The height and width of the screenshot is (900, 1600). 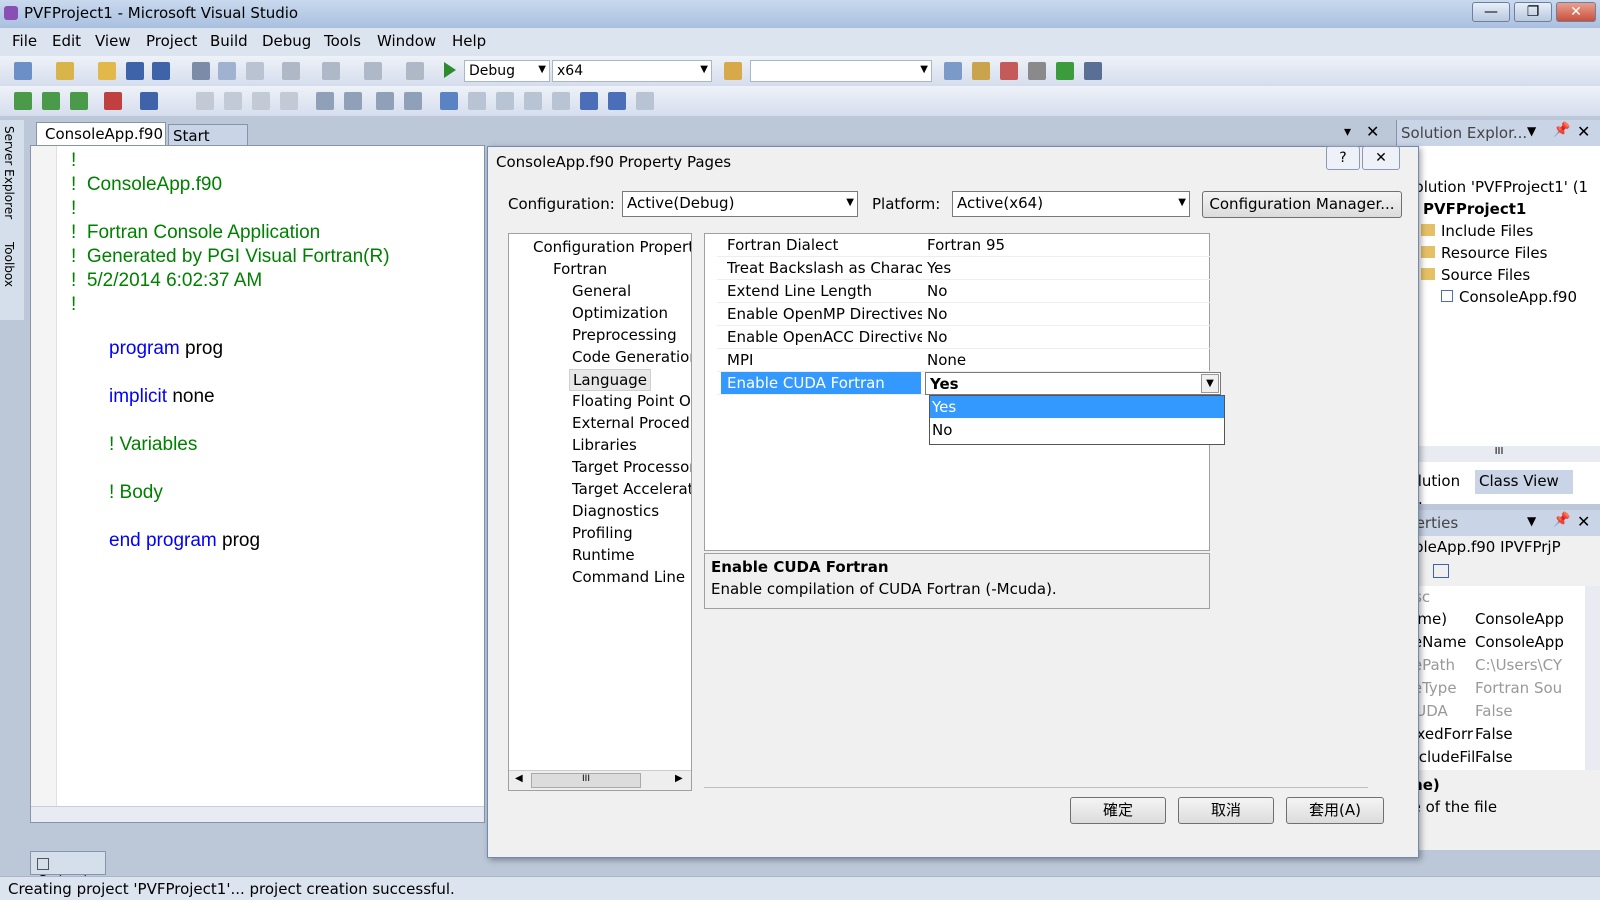 I want to click on navigate-forward-icon, so click(x=415, y=71).